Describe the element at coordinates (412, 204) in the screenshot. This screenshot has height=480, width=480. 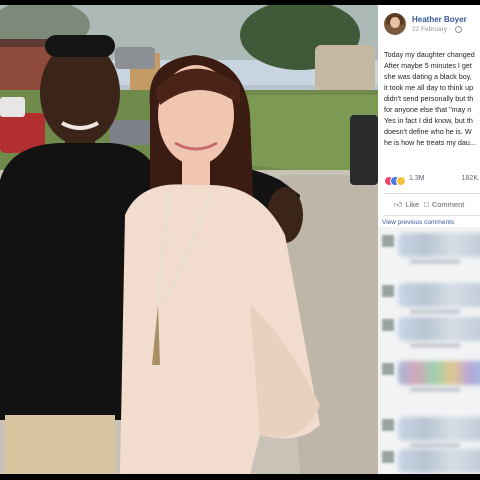
I see `like-label: Like` at that location.